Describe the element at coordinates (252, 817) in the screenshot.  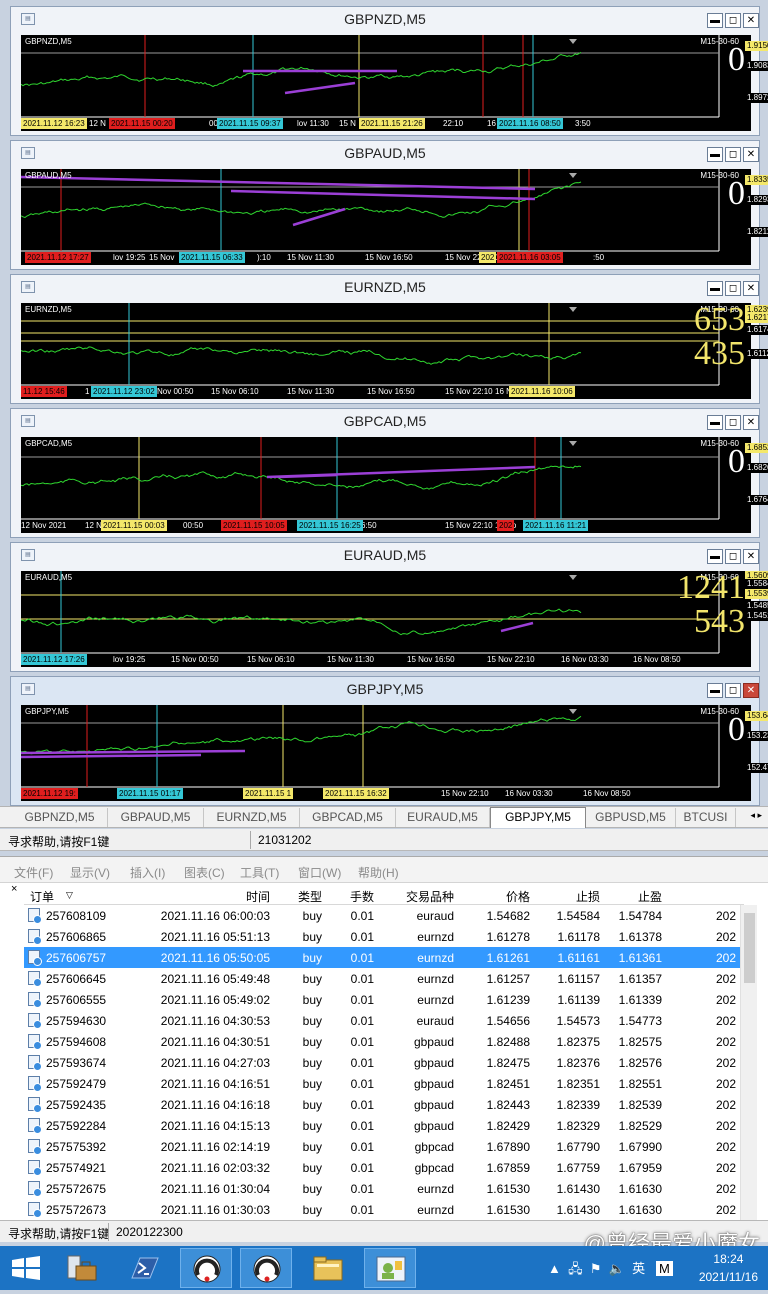
I see `tab-eurnzd: EURNZD,M5` at that location.